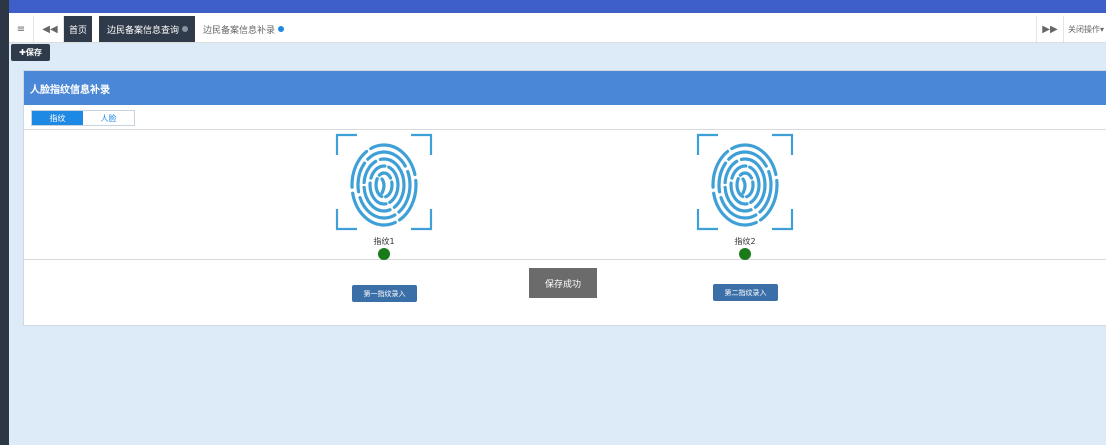  What do you see at coordinates (21, 29) in the screenshot?
I see `menu-icon: ≡` at bounding box center [21, 29].